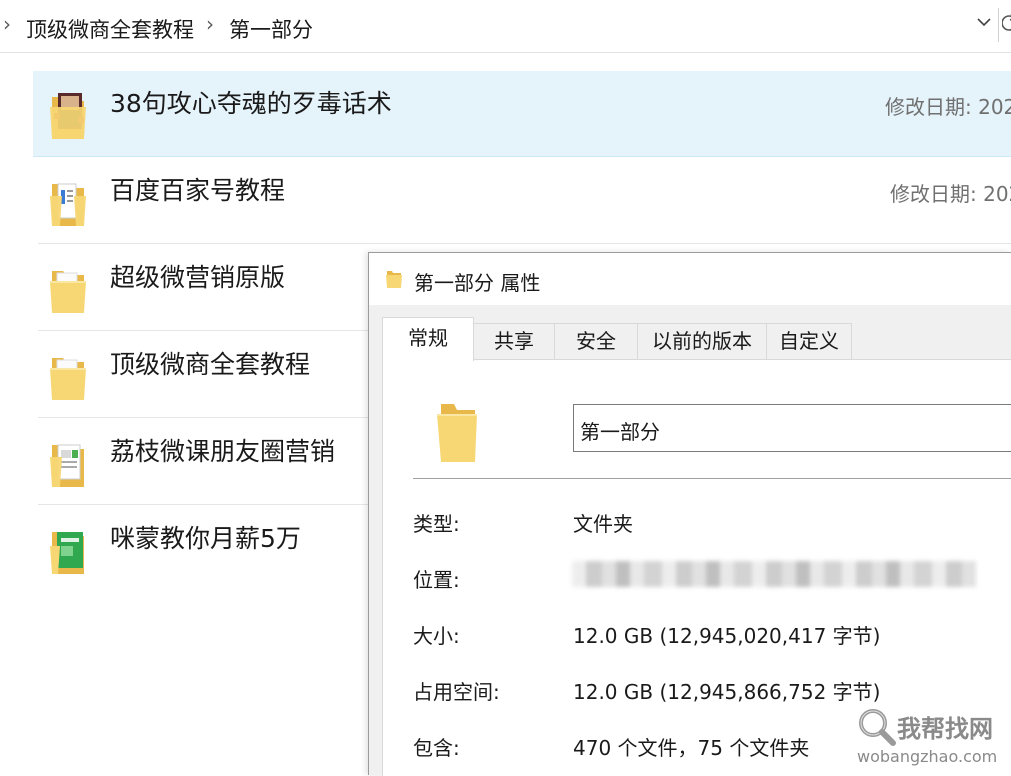 This screenshot has height=776, width=1011. What do you see at coordinates (505, 26) in the screenshot?
I see `address-bar: › 顶级微商全套教程 › 第一部分` at bounding box center [505, 26].